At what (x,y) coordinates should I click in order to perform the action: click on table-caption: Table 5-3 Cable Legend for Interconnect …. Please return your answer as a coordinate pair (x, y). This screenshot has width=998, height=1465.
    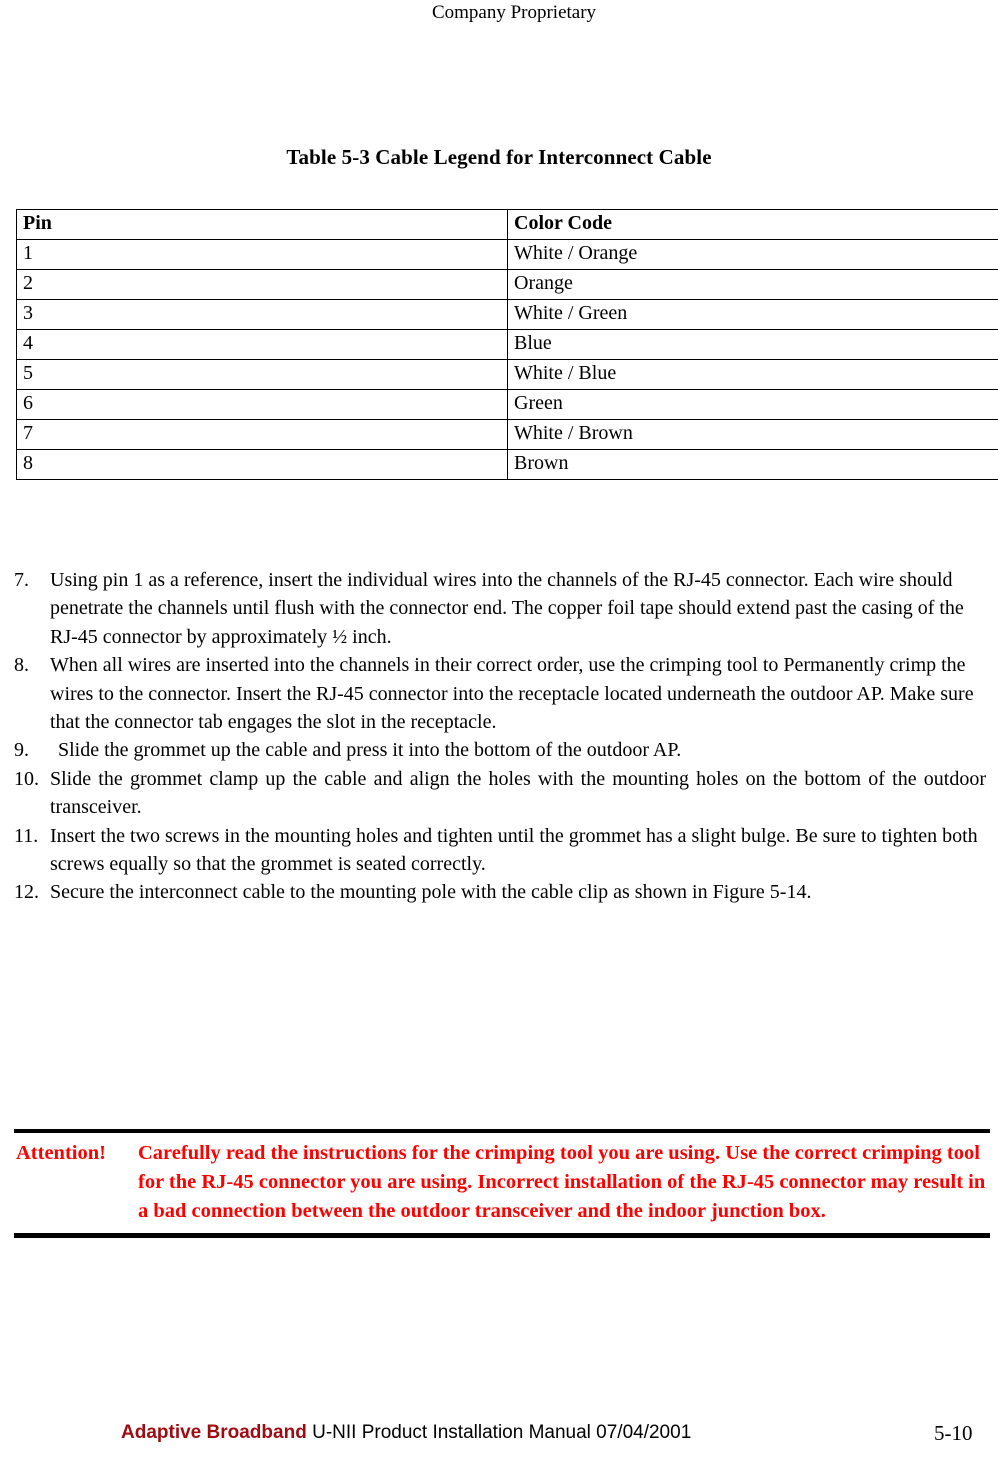
    Looking at the image, I should click on (499, 157).